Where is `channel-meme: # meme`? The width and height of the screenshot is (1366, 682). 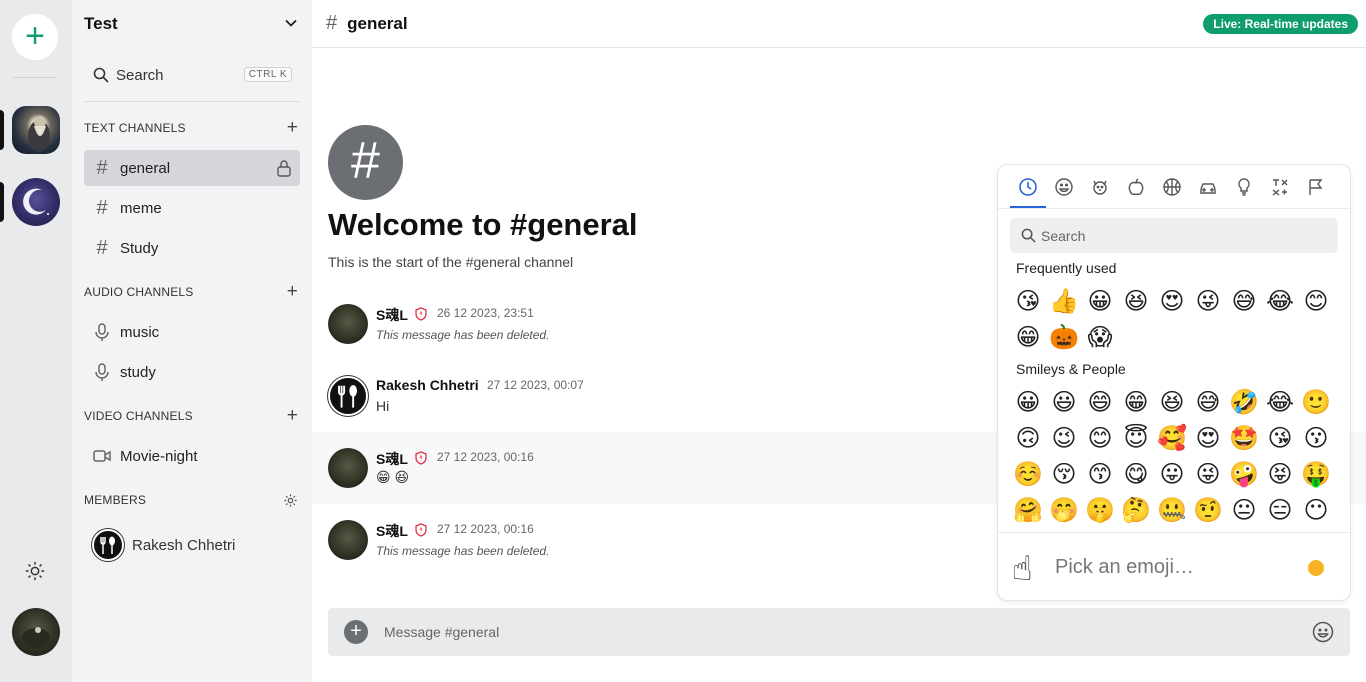
channel-meme: # meme is located at coordinates (192, 208).